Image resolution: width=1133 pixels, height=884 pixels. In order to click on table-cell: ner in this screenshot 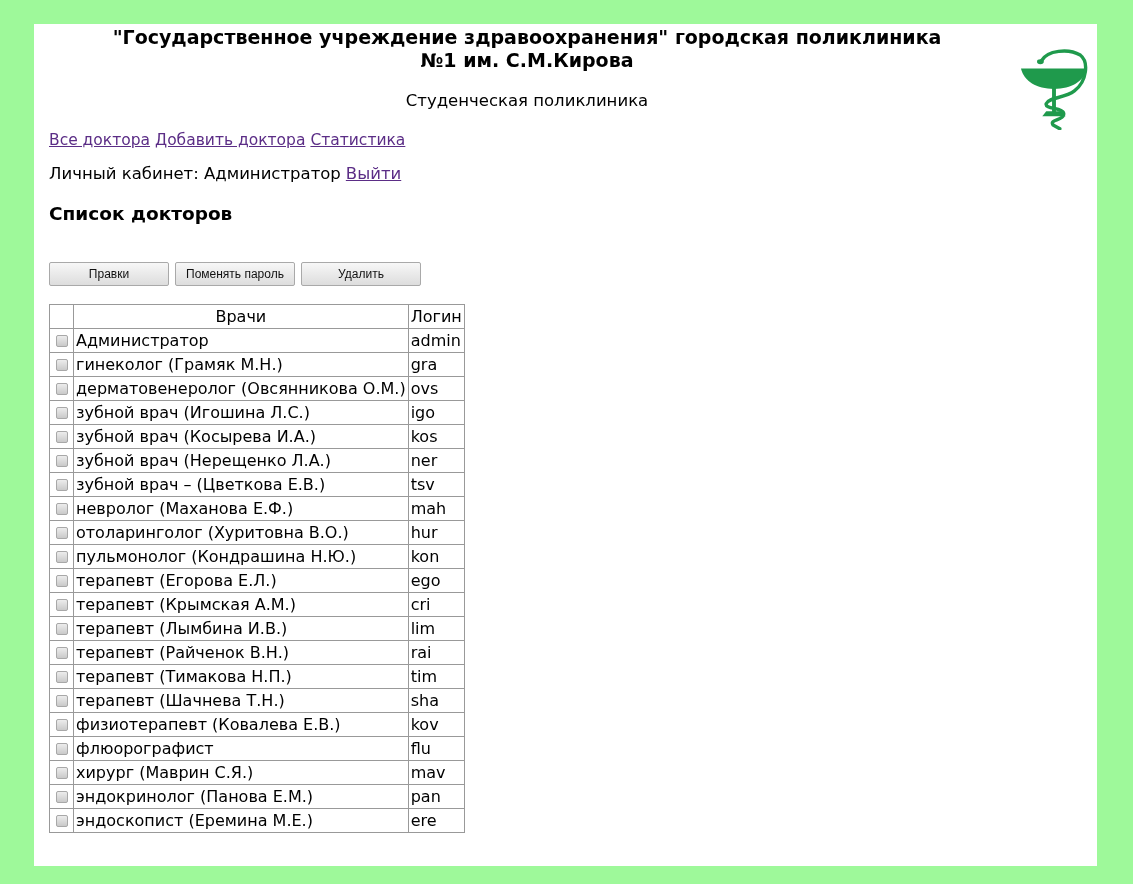, I will do `click(436, 460)`.